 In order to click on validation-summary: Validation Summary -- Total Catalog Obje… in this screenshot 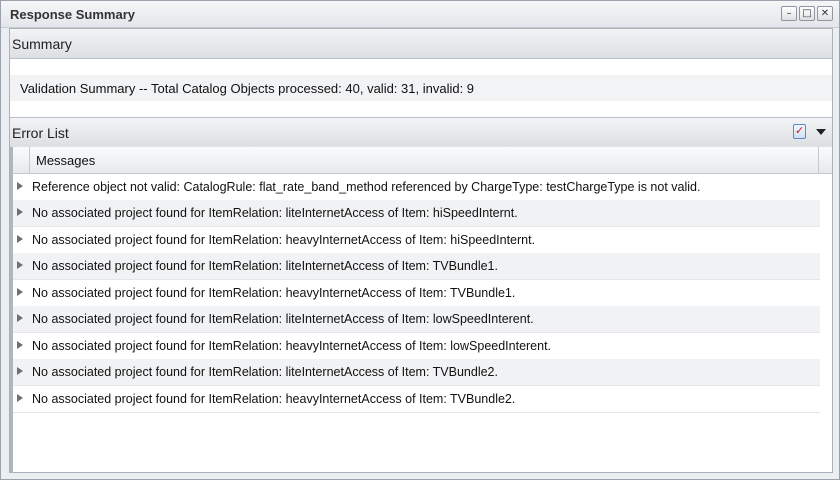, I will do `click(421, 88)`.